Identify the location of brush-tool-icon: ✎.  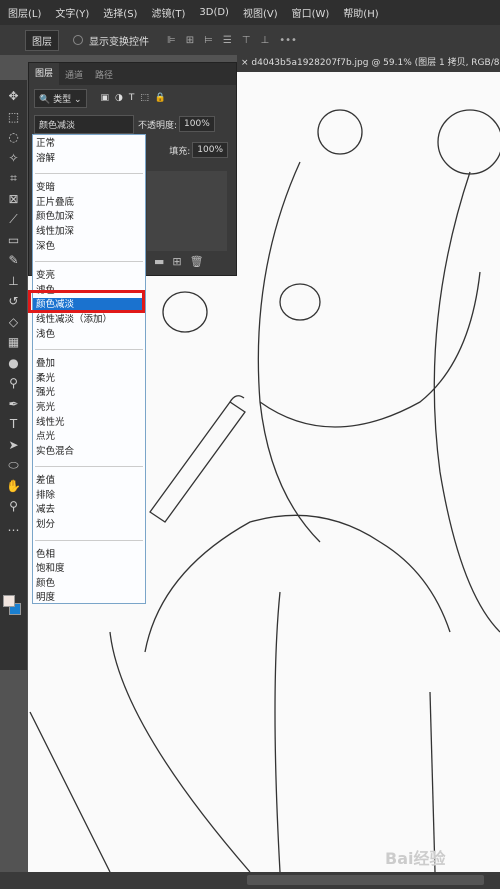
(13, 260).